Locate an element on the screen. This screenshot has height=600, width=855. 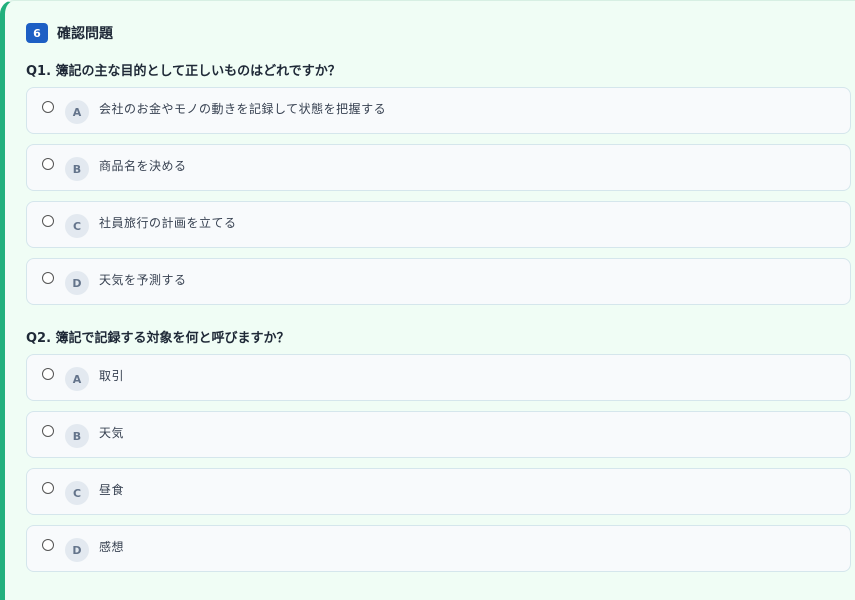
q1-option-d: D 天気を予測する is located at coordinates (438, 281).